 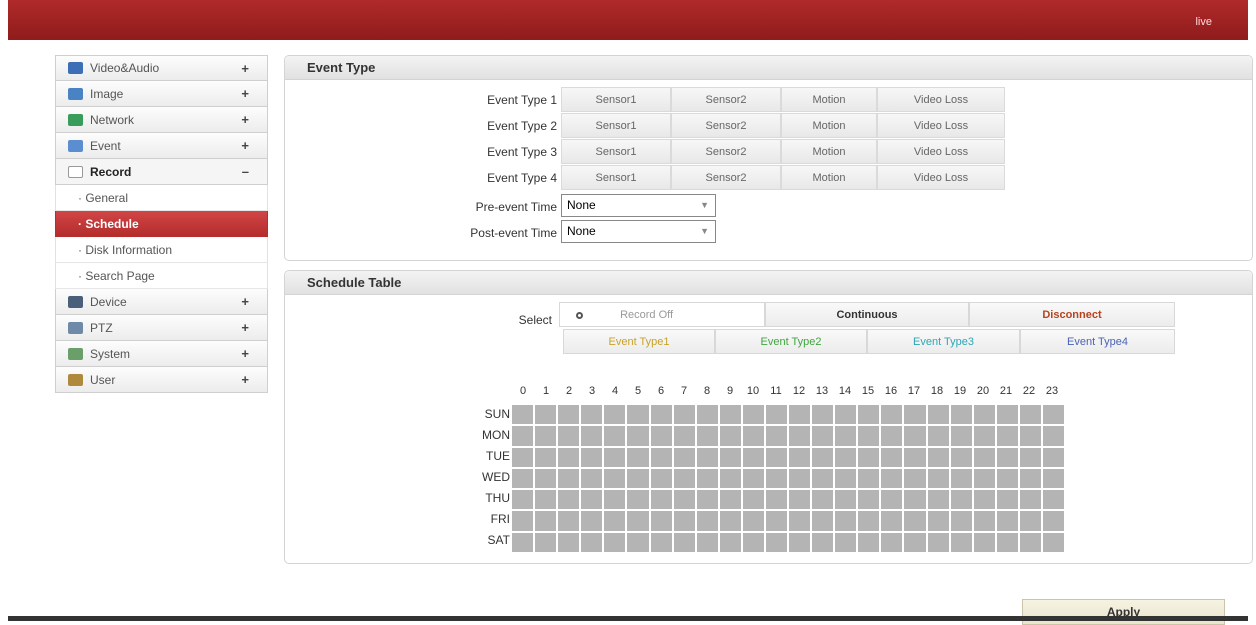 I want to click on live-link: live, so click(x=1203, y=22).